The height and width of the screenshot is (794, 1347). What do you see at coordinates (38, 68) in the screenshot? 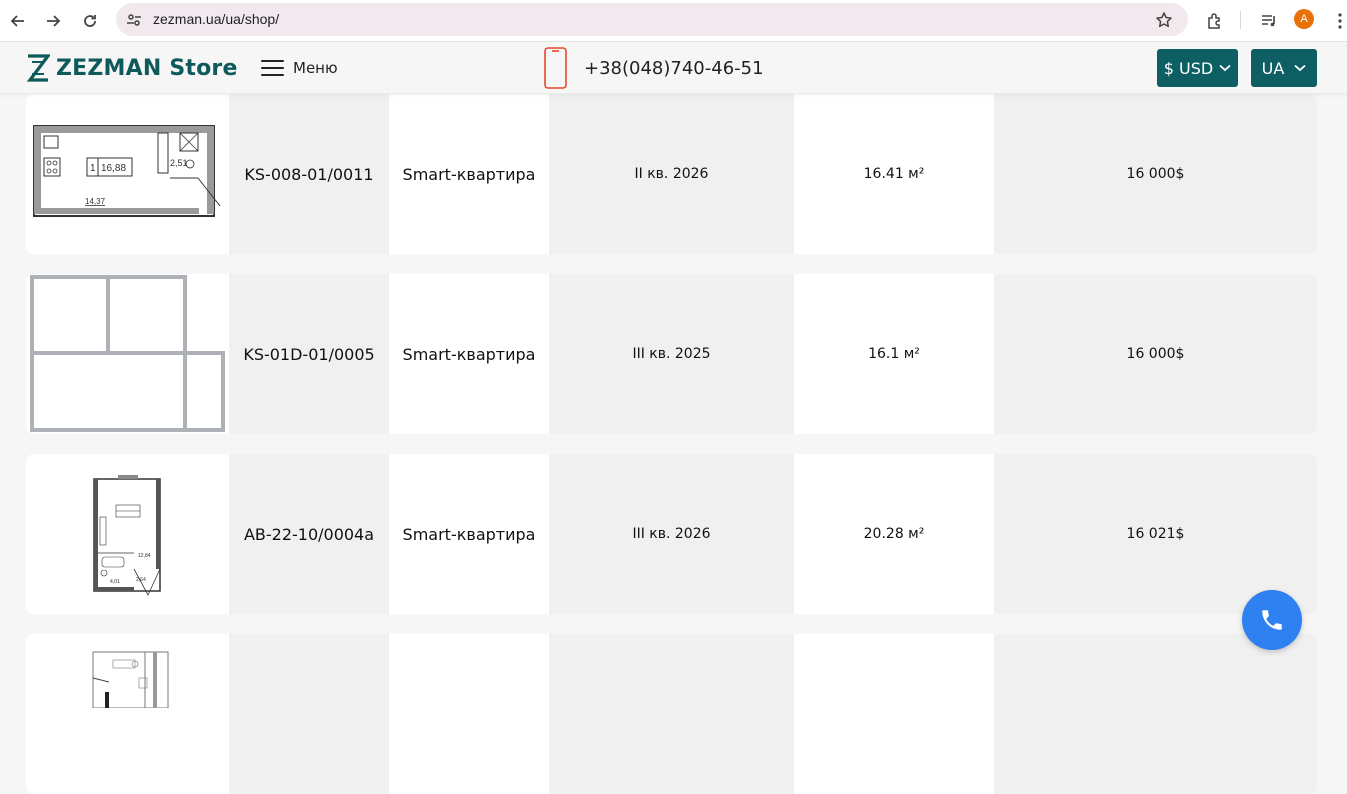
I see `logo-mark-icon` at bounding box center [38, 68].